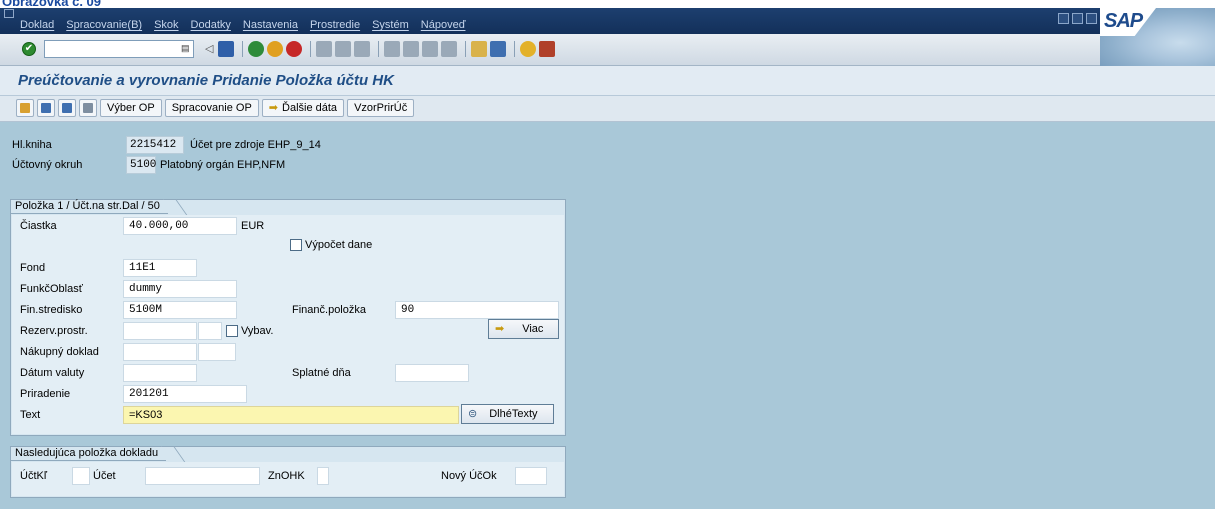  Describe the element at coordinates (88, 108) in the screenshot. I see `copy-button` at that location.